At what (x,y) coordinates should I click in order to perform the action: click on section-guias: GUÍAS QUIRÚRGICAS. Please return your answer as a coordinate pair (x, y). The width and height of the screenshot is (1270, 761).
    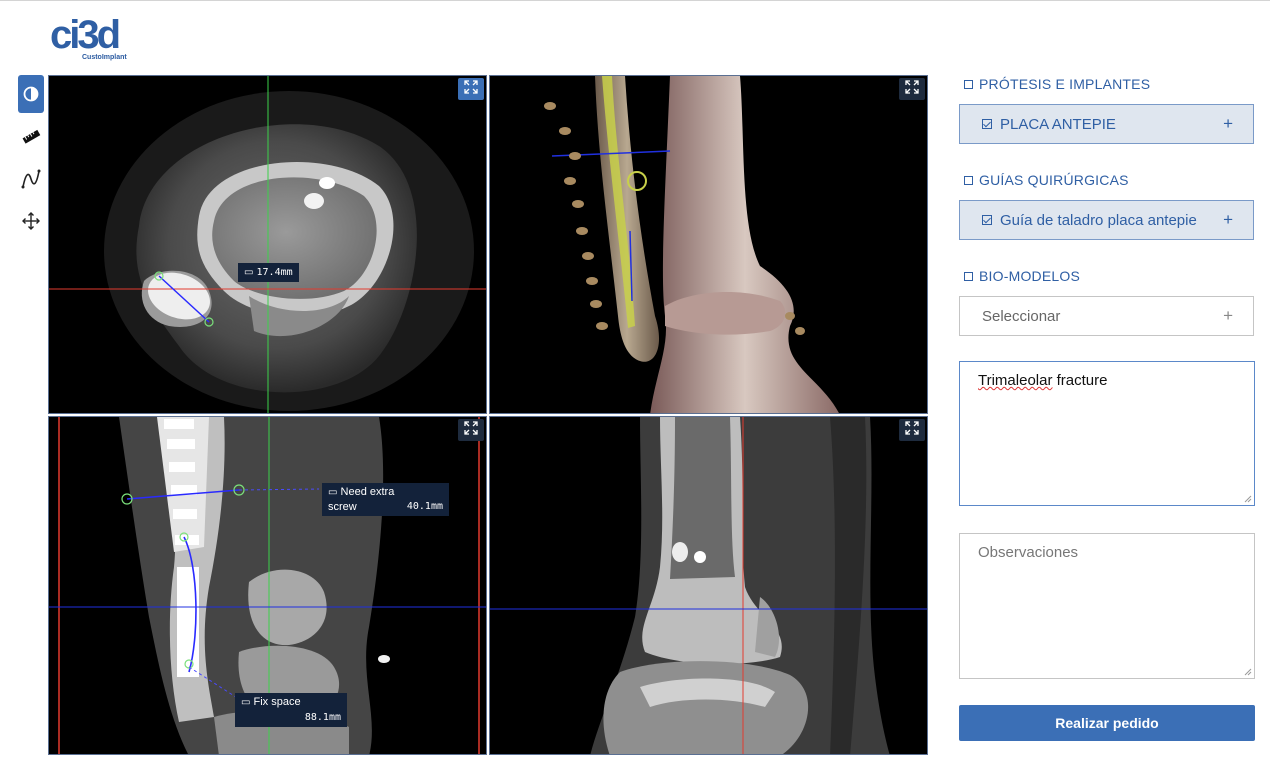
    Looking at the image, I should click on (1046, 180).